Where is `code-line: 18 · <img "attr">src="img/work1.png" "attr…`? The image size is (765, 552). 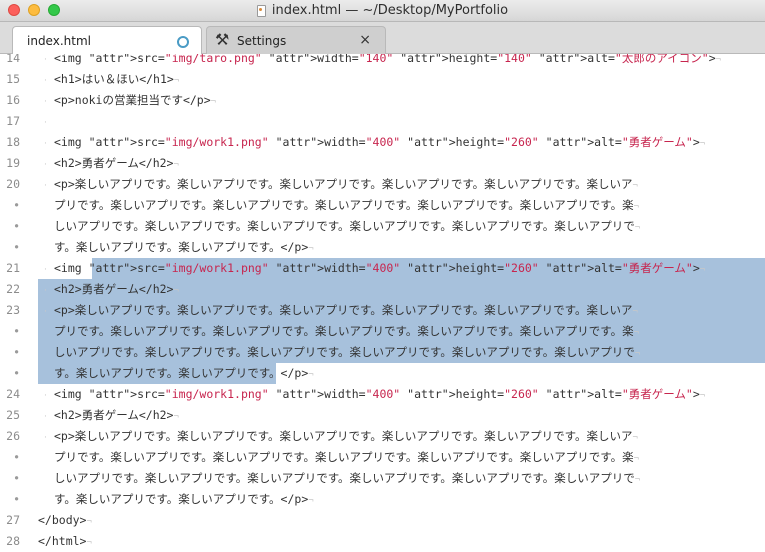 code-line: 18 · <img "attr">src="img/work1.png" "attr… is located at coordinates (382, 142).